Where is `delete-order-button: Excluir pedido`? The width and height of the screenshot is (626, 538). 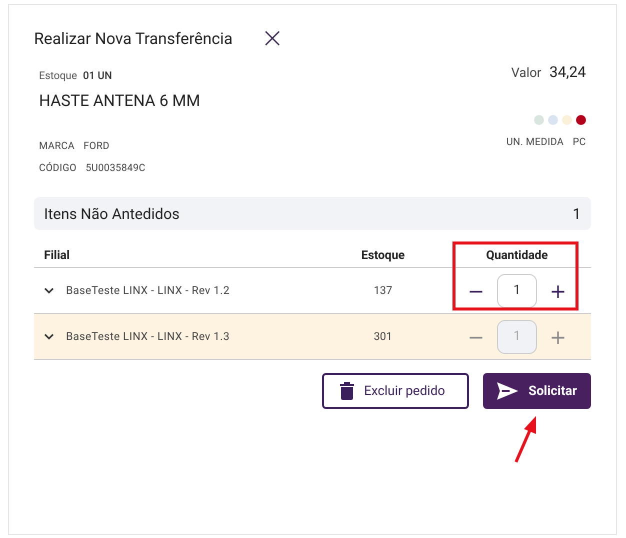 delete-order-button: Excluir pedido is located at coordinates (395, 391).